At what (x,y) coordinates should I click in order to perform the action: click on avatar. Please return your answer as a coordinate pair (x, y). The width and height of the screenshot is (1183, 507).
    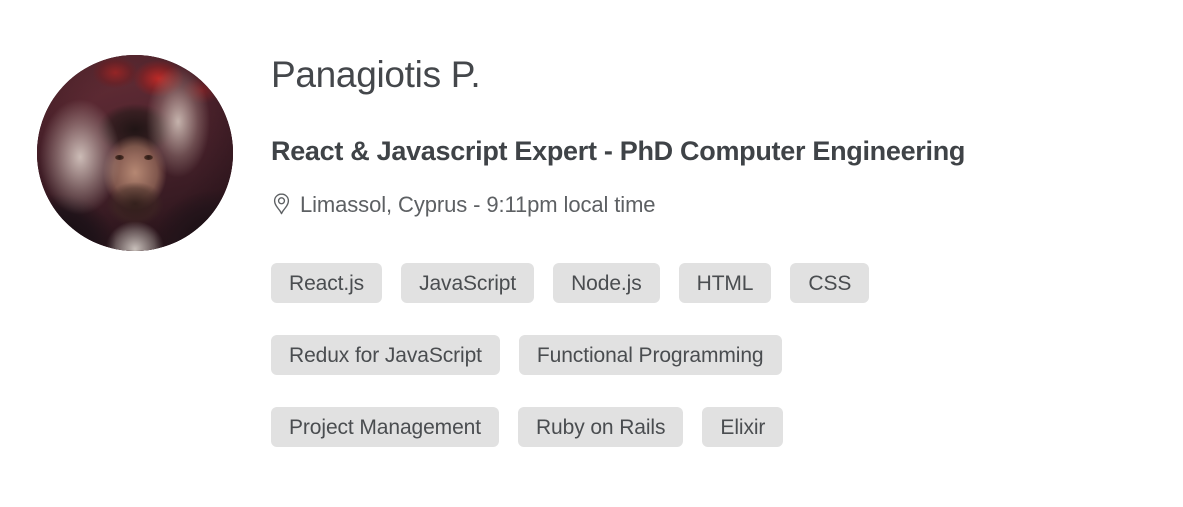
    Looking at the image, I should click on (135, 153).